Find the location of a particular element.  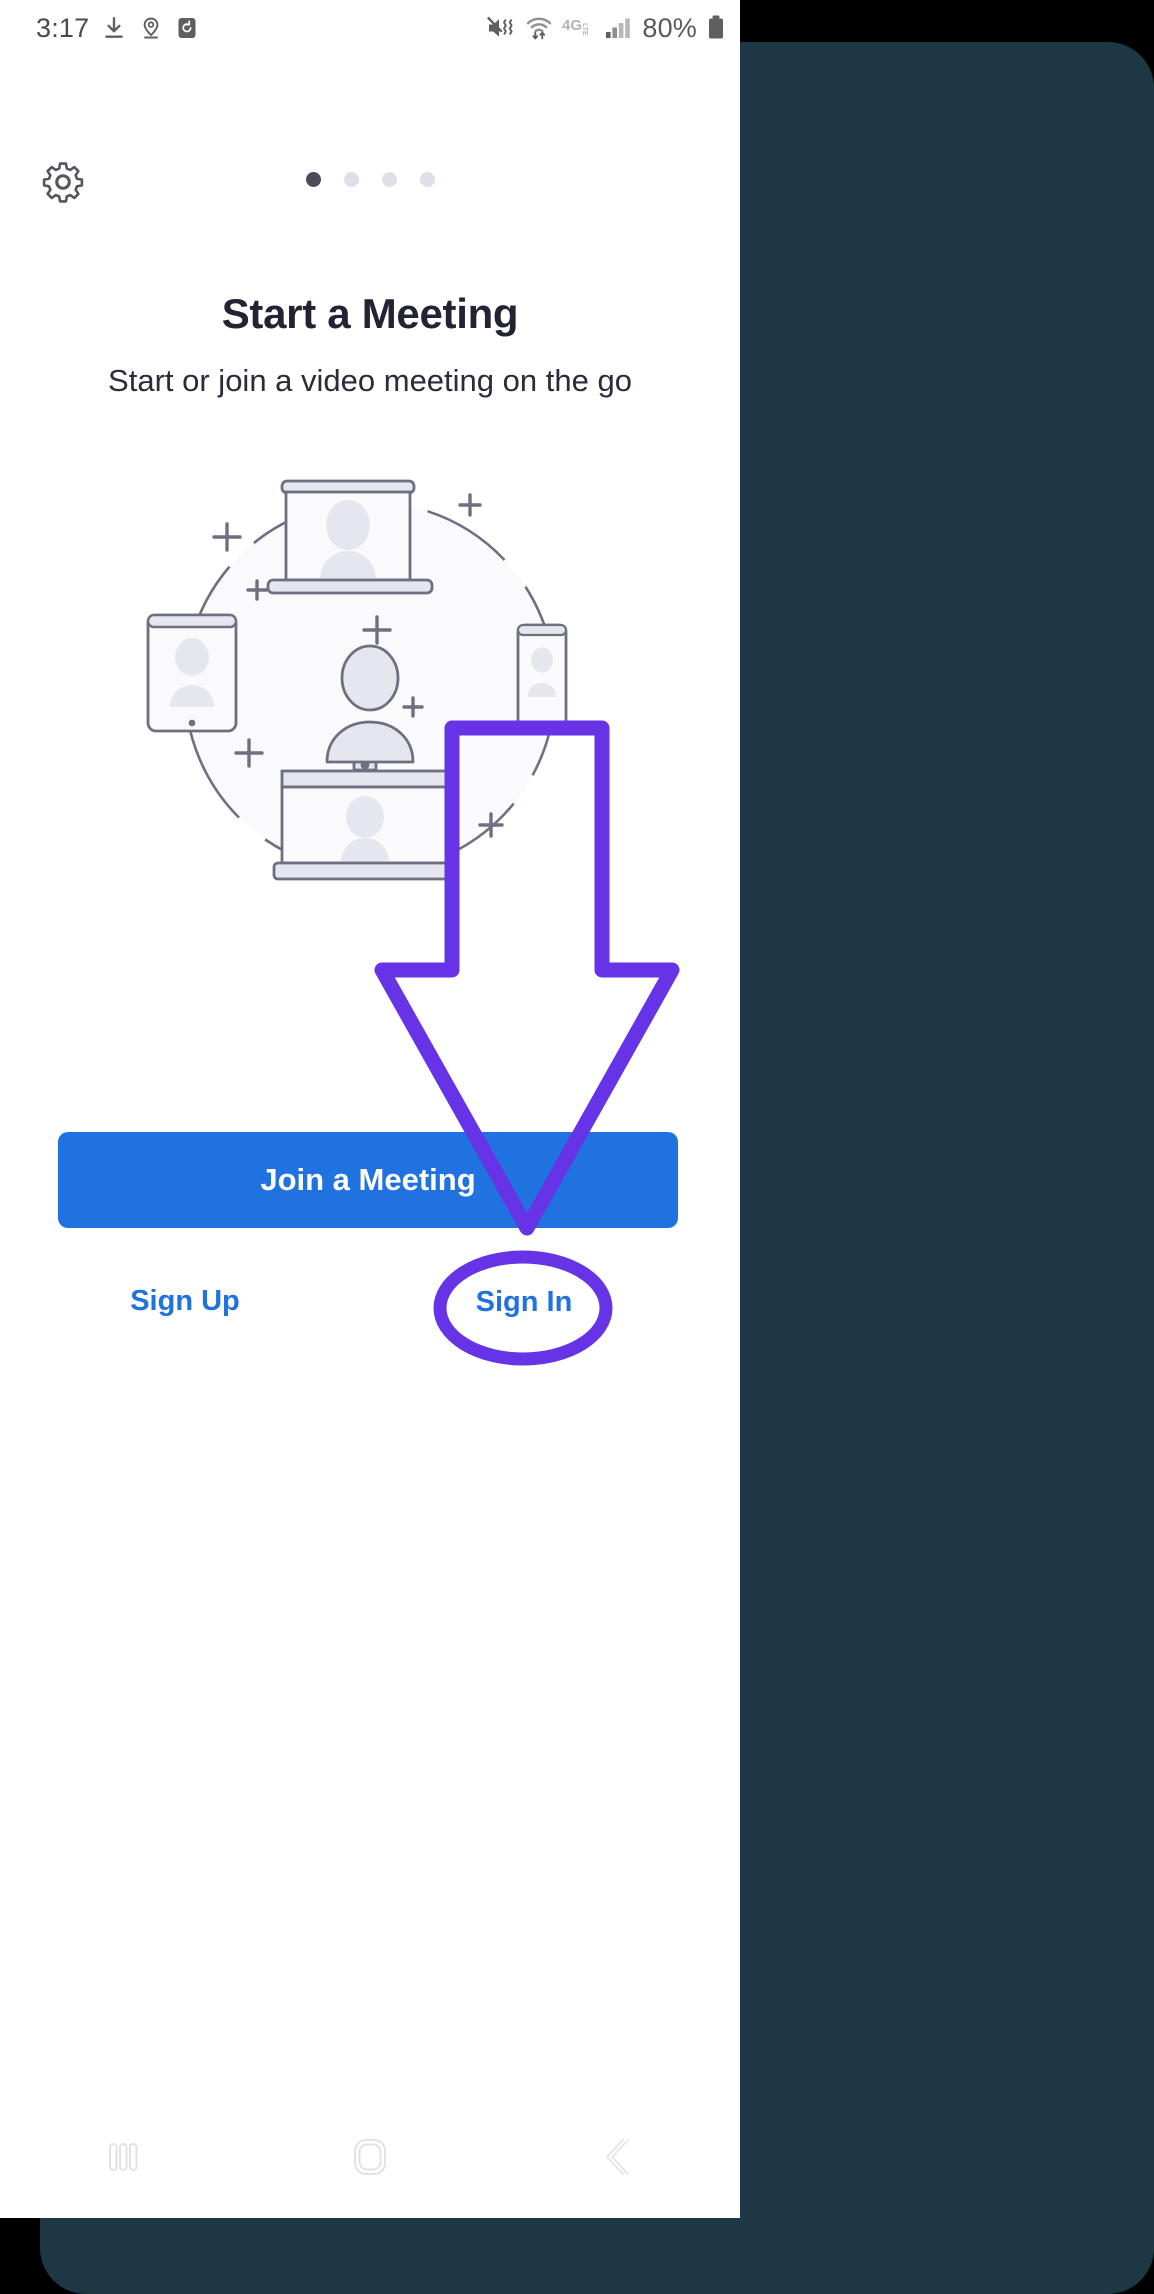

status-bar: 3:17 4G LTE 80% is located at coordinates (370, 28).